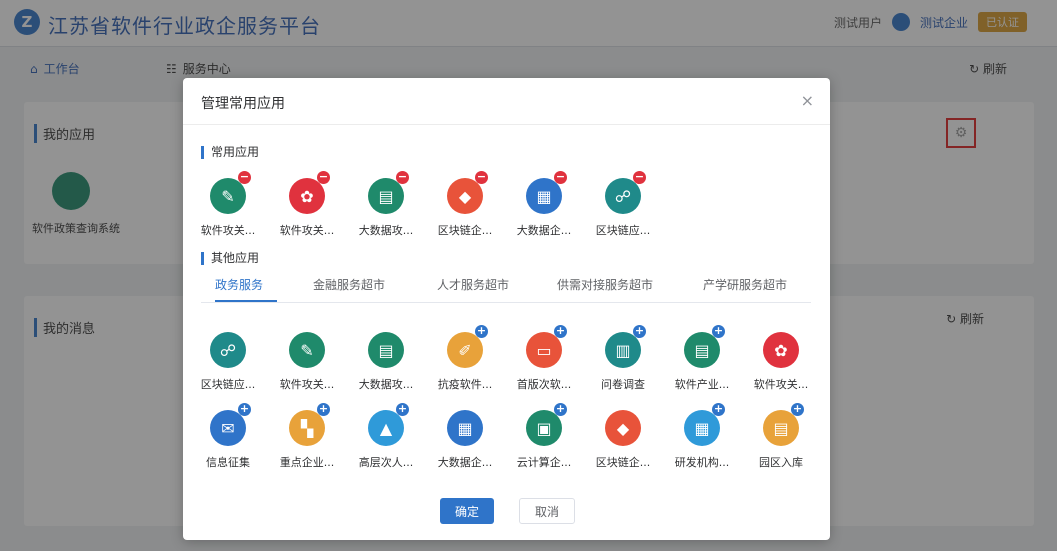 The width and height of the screenshot is (1057, 551). I want to click on close-icon: ×, so click(807, 100).